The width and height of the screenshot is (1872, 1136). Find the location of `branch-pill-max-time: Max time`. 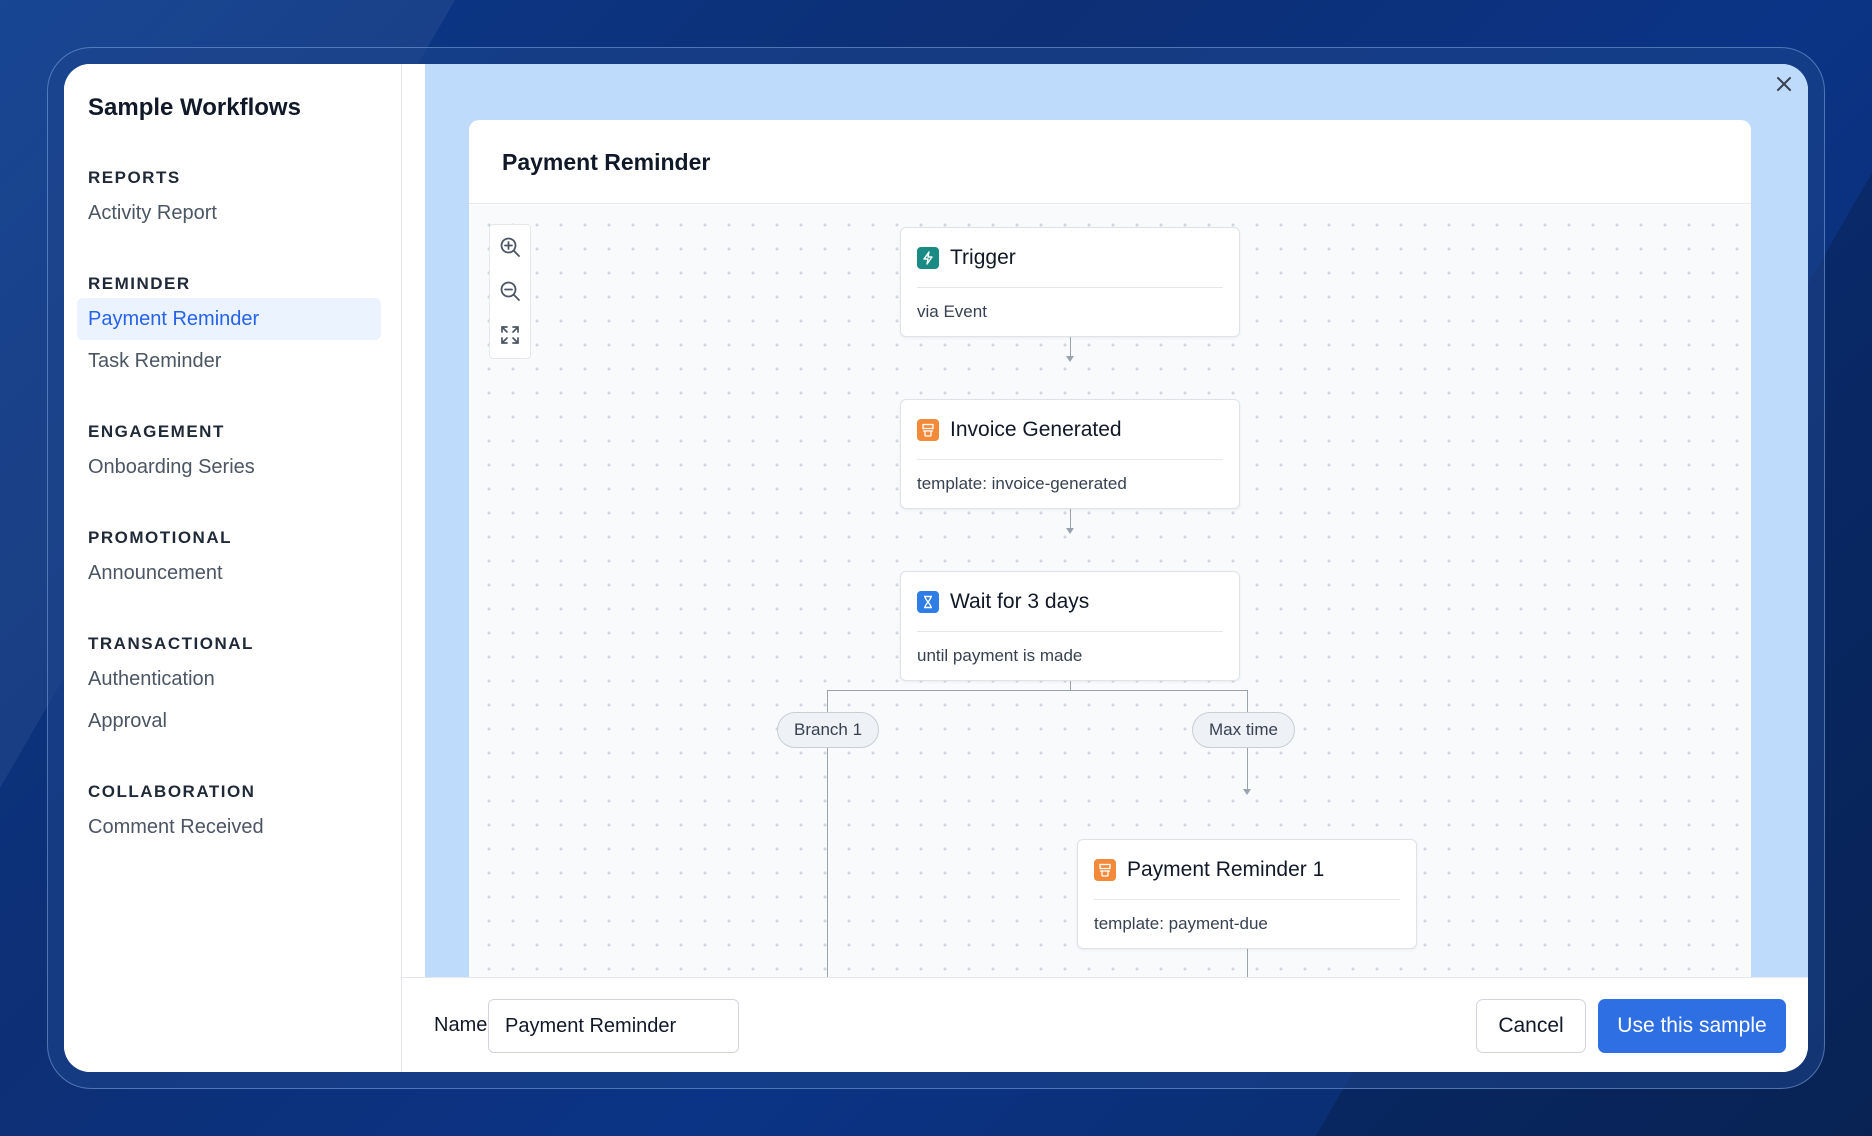

branch-pill-max-time: Max time is located at coordinates (1243, 730).